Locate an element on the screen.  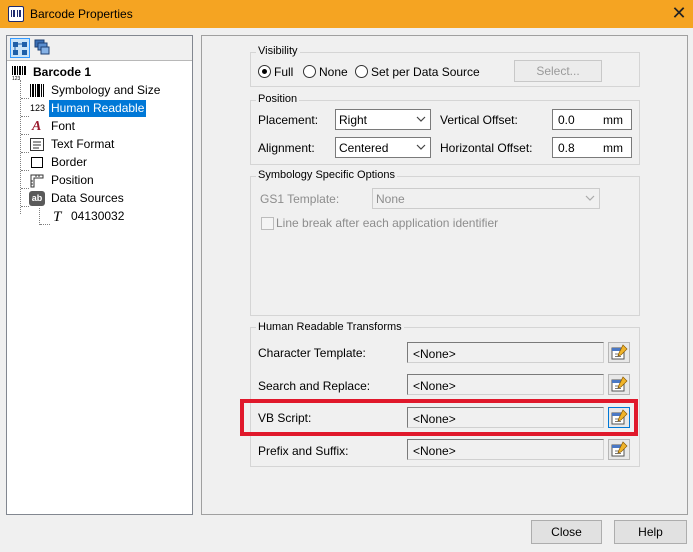
tree-item-text-format: Text Format is located at coordinates (109, 144).